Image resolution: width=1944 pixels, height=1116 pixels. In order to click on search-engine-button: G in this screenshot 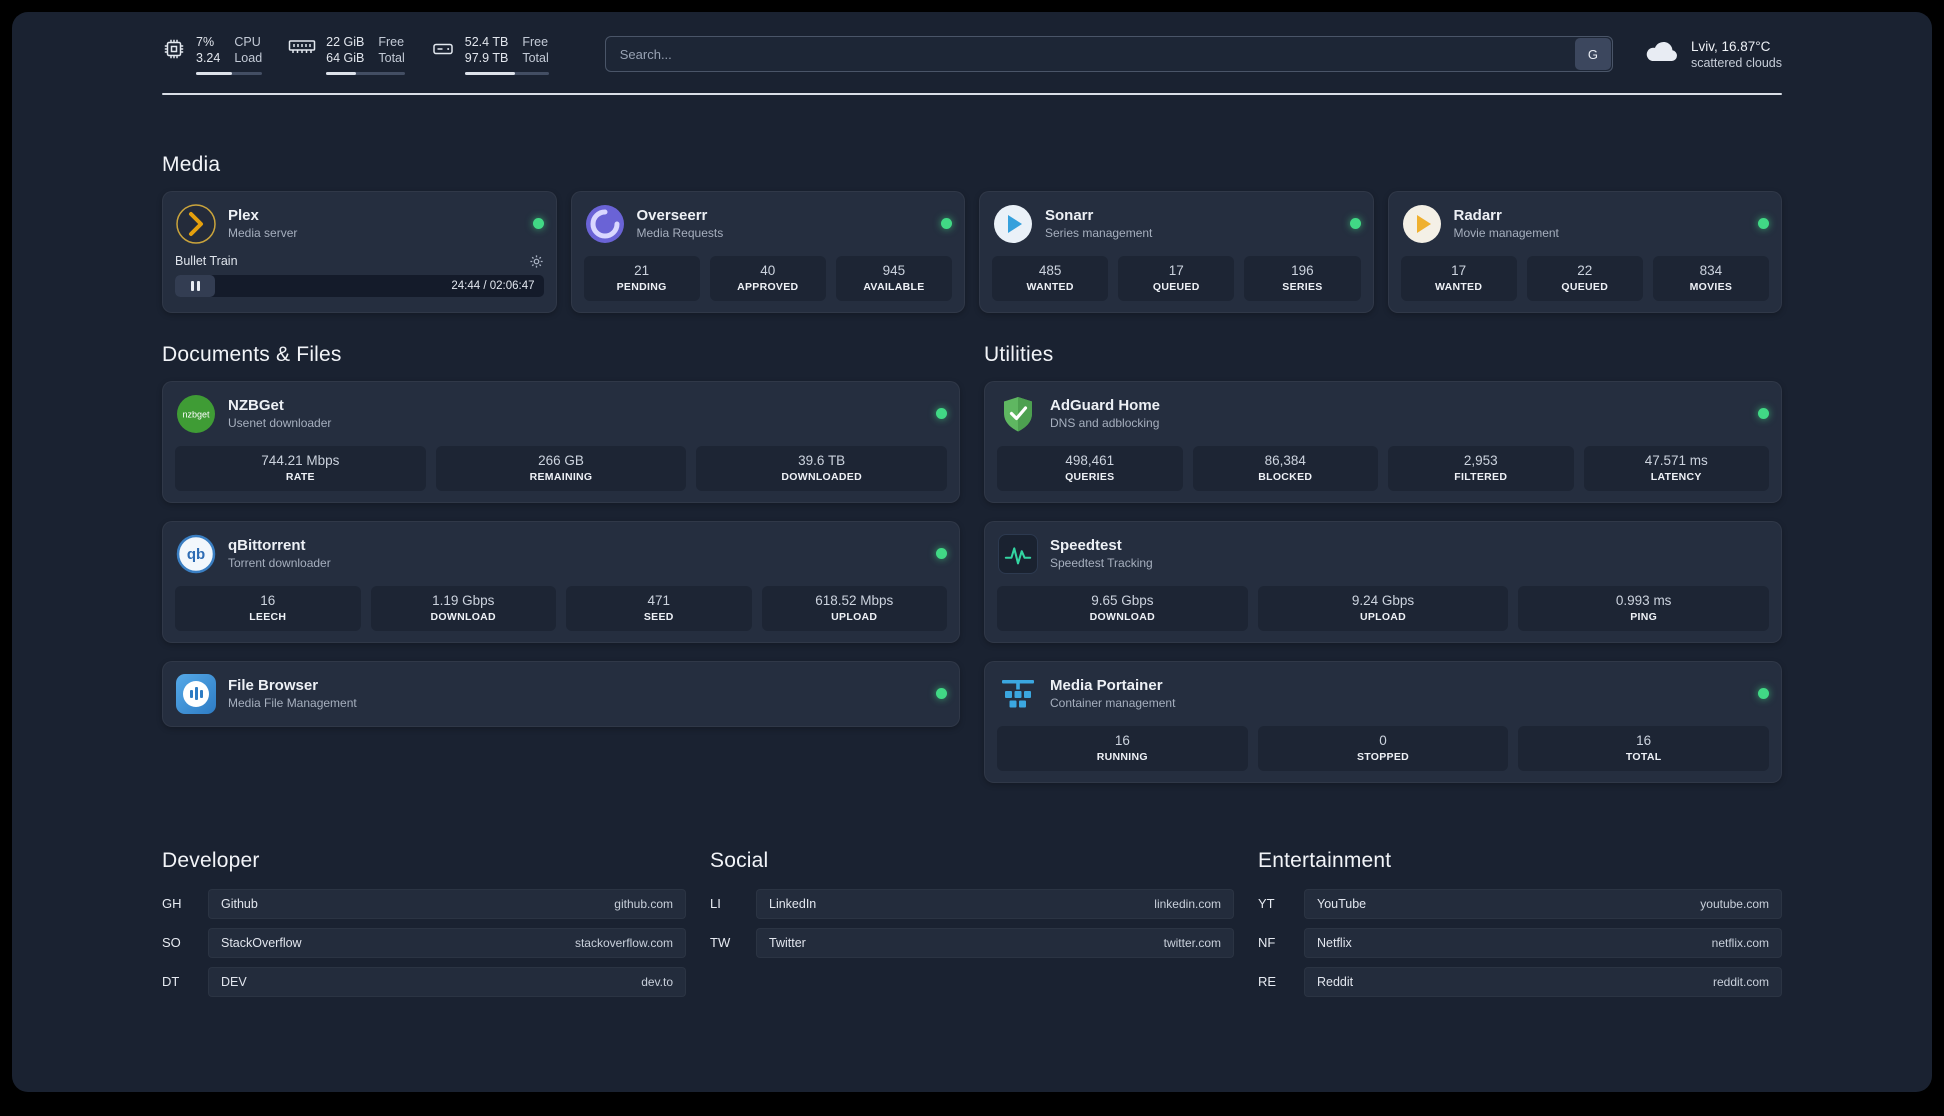, I will do `click(1592, 54)`.